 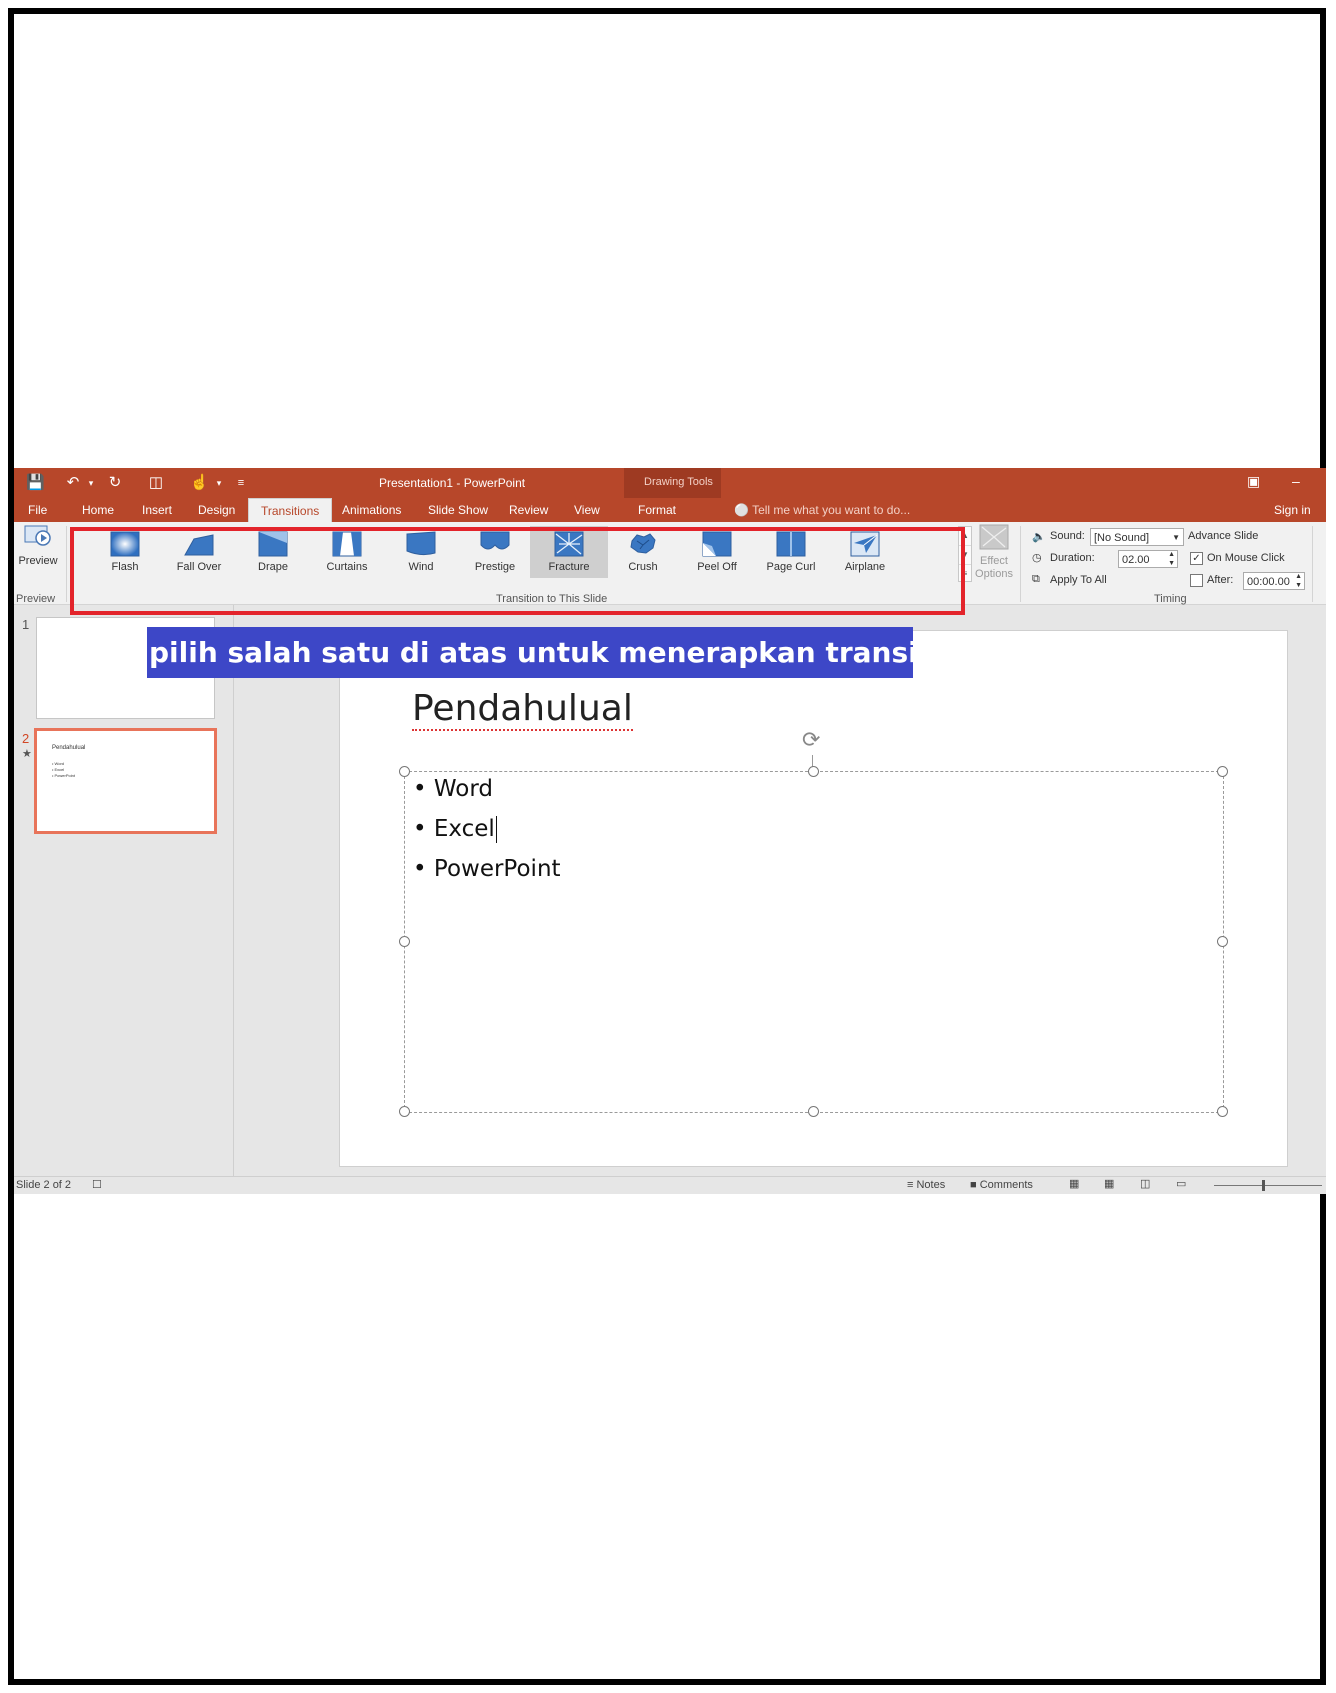 What do you see at coordinates (241, 483) in the screenshot?
I see `customize-qat-icon: ≡` at bounding box center [241, 483].